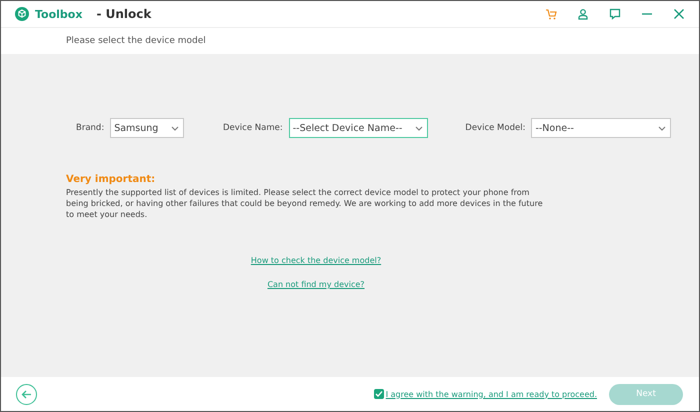  Describe the element at coordinates (305, 203) in the screenshot. I see `warning-text: Presently the supported list of devices is limited. Please select the correct device model to protect your phone from being bricked, or having other failures that could be beyond remedy. We are working to add more devices in the future to meet your needs.` at that location.